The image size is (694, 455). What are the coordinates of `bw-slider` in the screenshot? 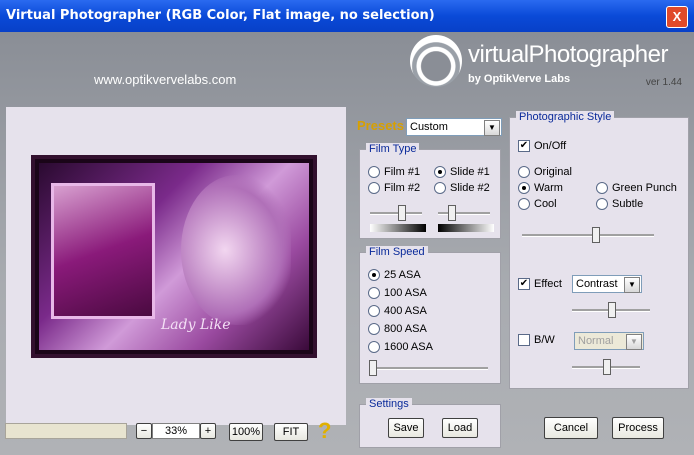 It's located at (606, 367).